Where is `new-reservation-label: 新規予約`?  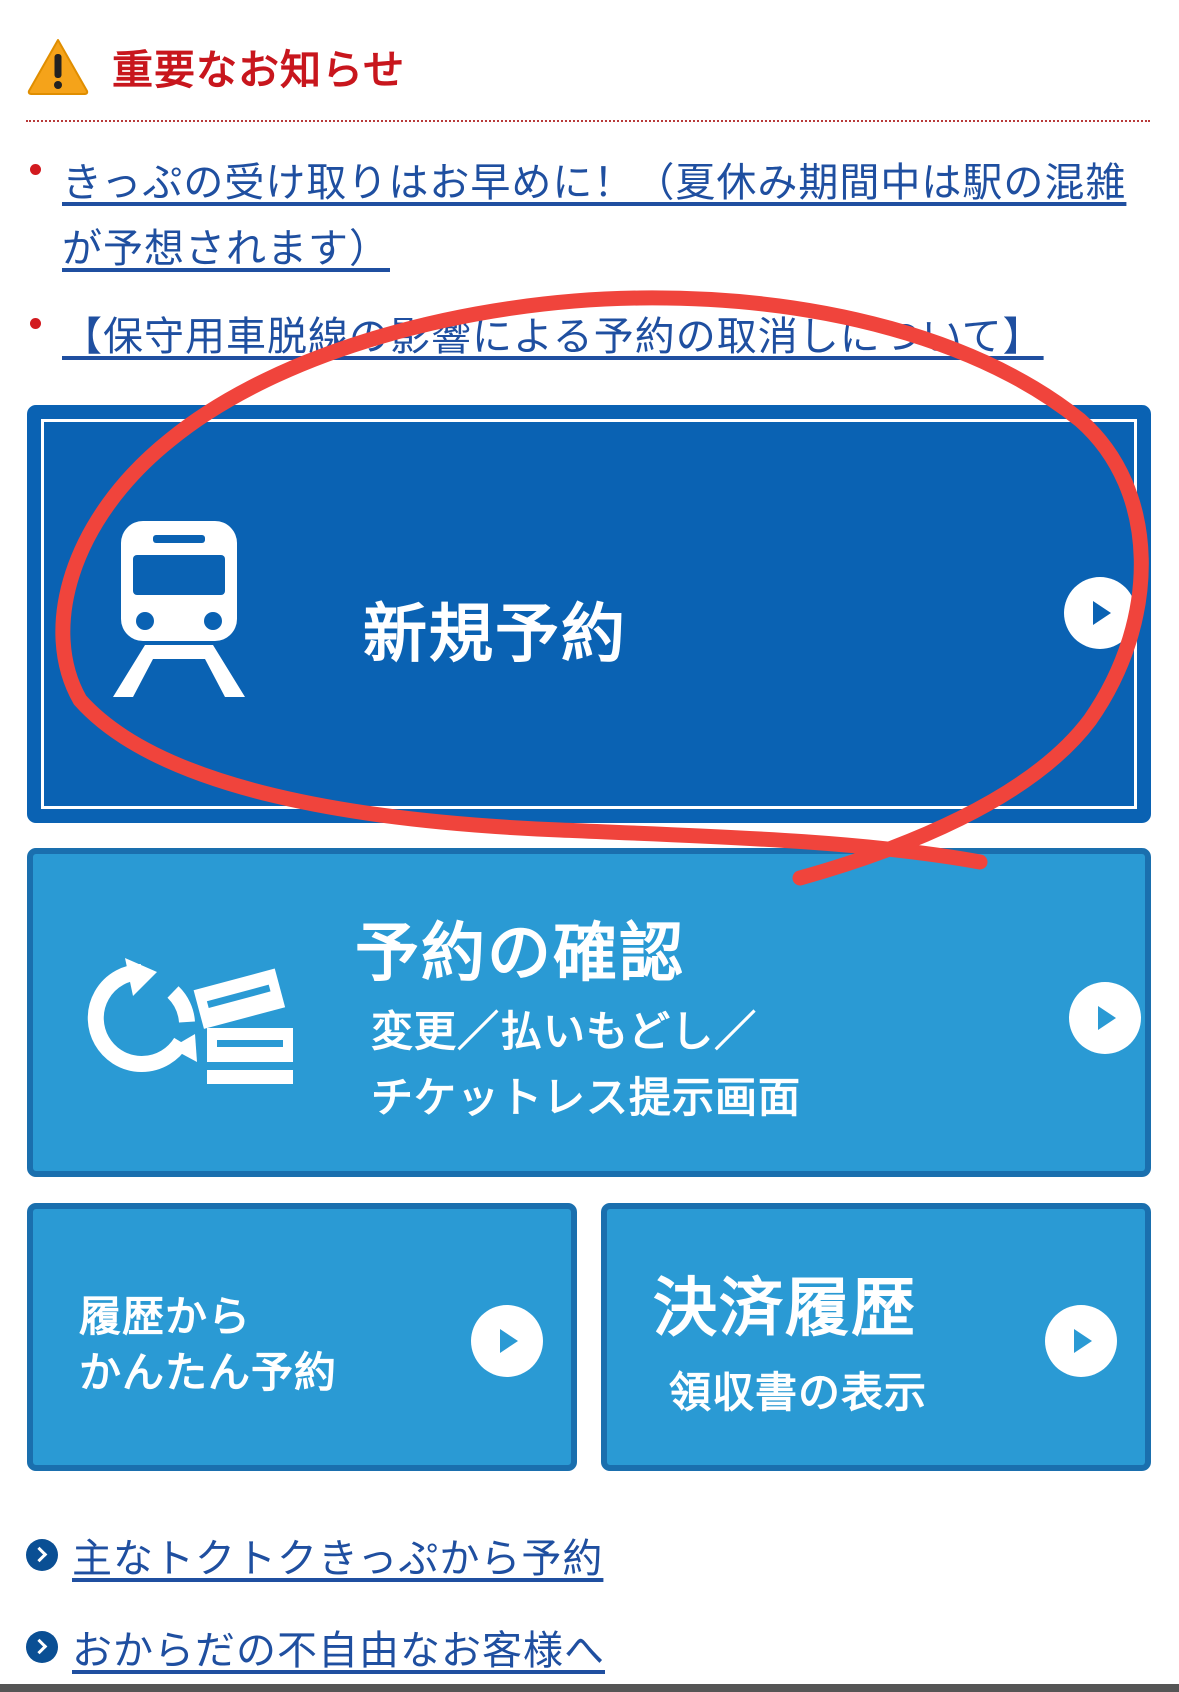 new-reservation-label: 新規予約 is located at coordinates (495, 635).